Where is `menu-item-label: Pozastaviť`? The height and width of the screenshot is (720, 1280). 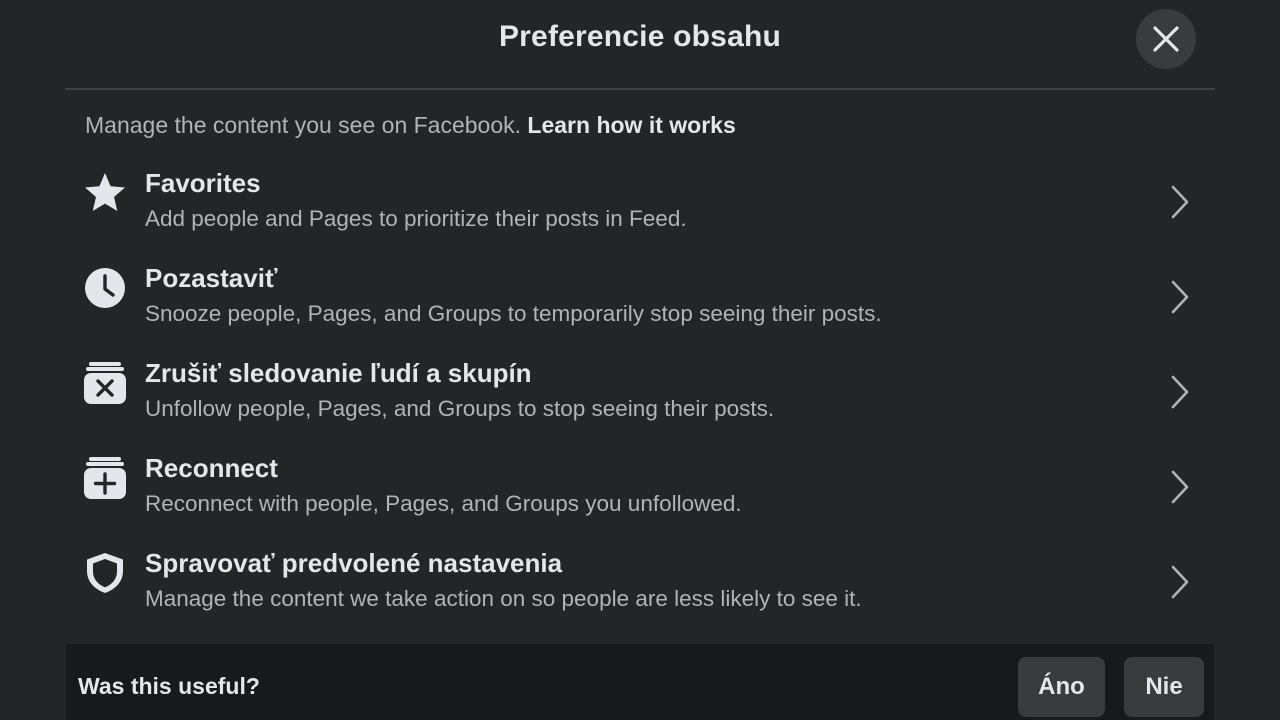 menu-item-label: Pozastaviť is located at coordinates (211, 278).